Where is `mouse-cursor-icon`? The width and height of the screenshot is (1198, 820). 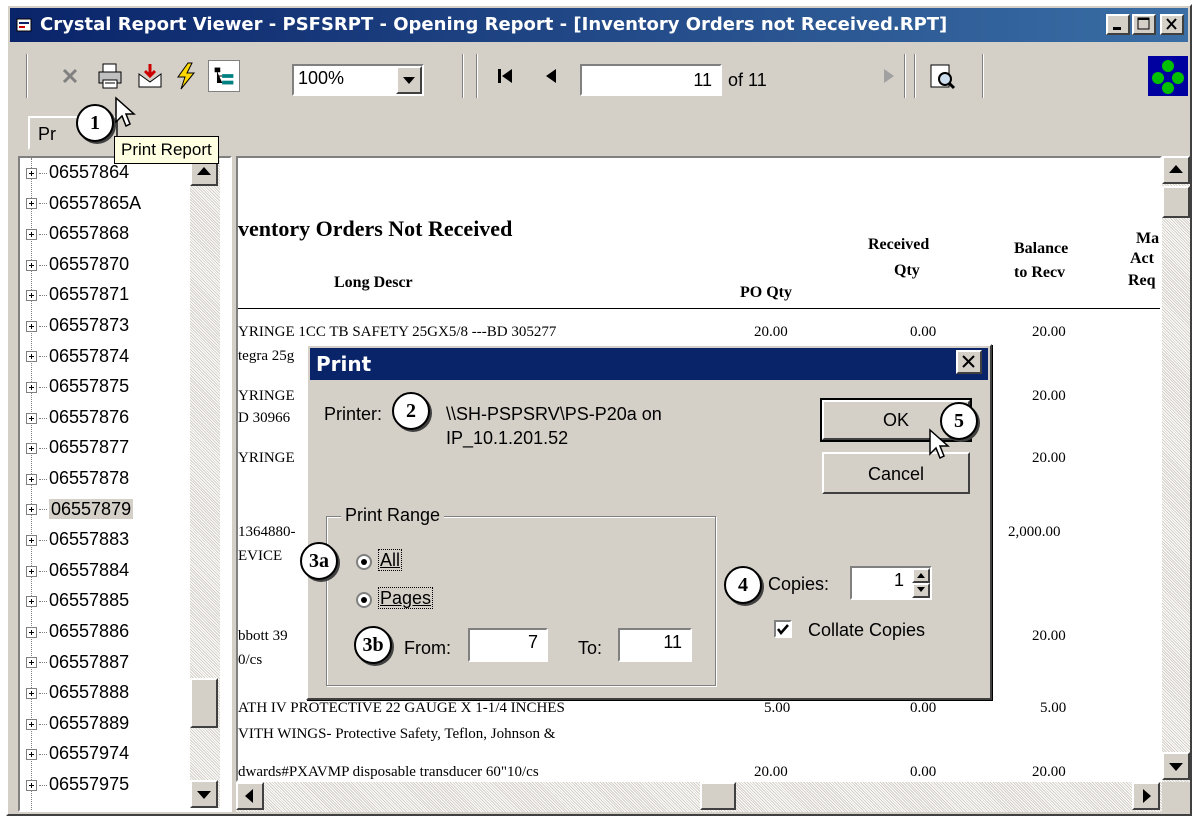 mouse-cursor-icon is located at coordinates (939, 444).